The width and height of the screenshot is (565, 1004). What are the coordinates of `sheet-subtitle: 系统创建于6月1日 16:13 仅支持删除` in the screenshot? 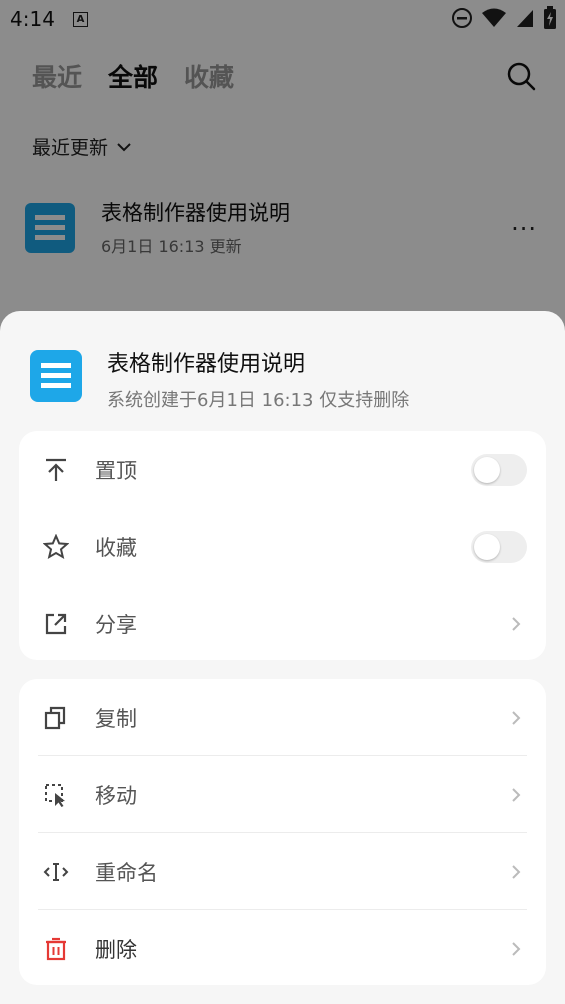 It's located at (258, 400).